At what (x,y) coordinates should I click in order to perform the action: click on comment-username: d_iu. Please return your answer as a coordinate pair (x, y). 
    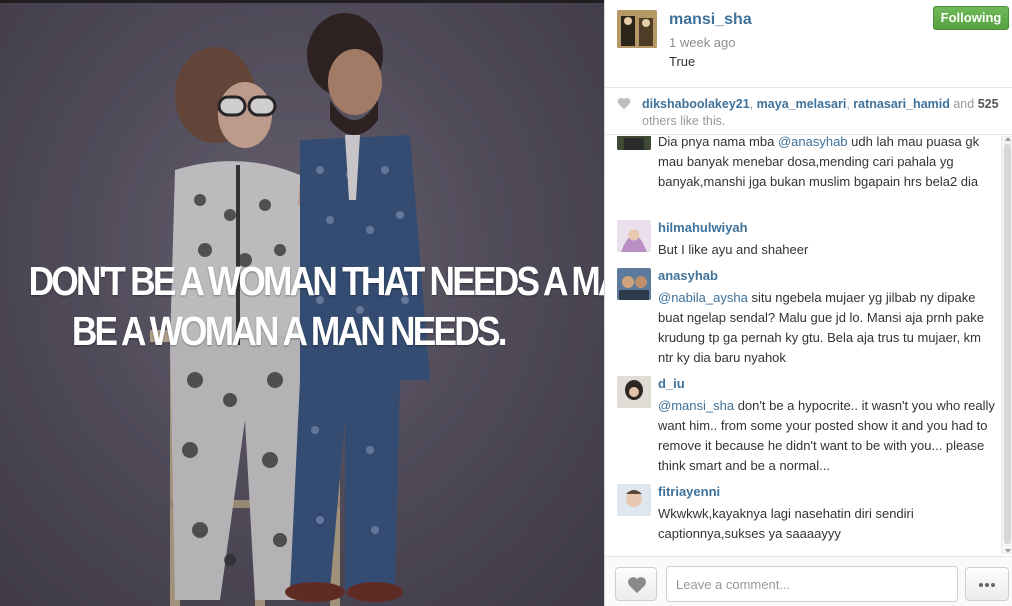
    Looking at the image, I should click on (671, 383).